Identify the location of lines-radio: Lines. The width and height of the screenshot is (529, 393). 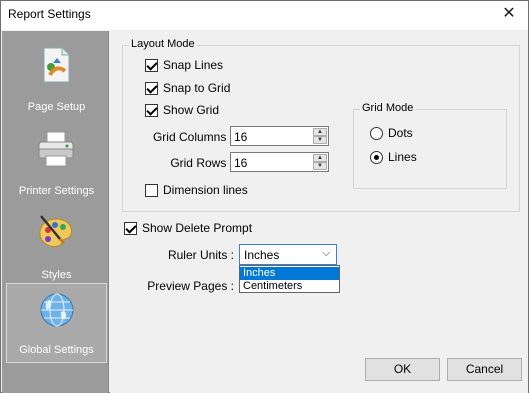
(393, 157).